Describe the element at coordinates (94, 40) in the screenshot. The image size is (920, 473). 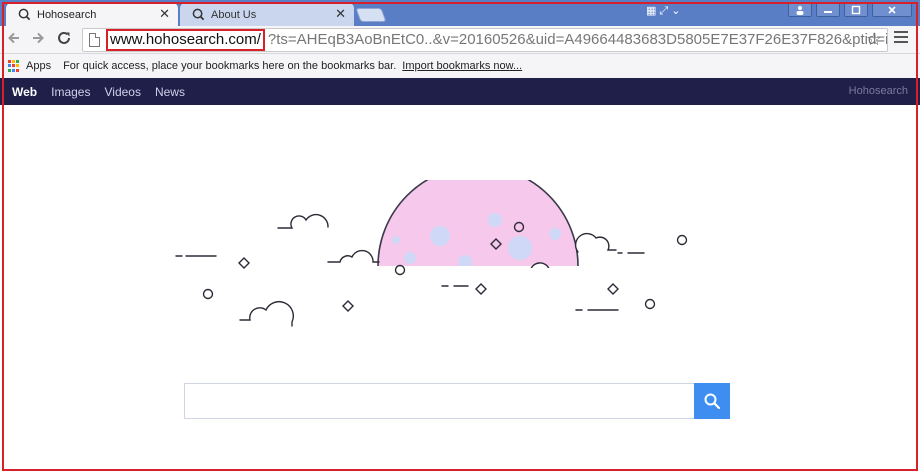
I see `page-icon` at that location.